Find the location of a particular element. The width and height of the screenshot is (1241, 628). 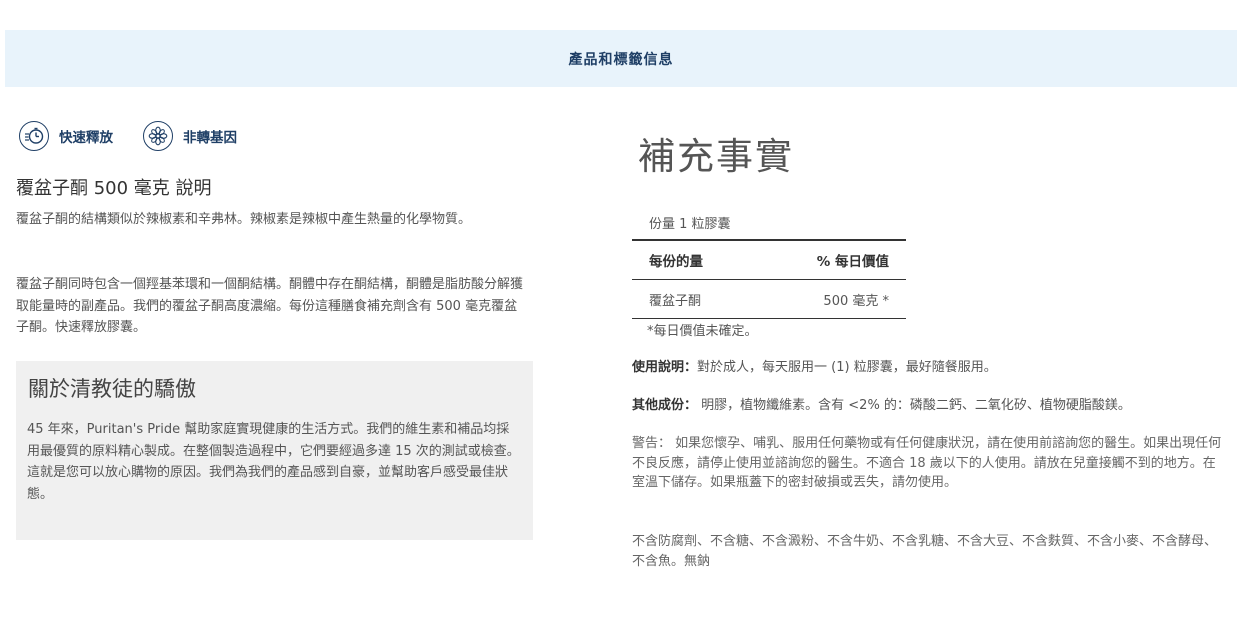

badge-label: 非轉基因 is located at coordinates (210, 138).